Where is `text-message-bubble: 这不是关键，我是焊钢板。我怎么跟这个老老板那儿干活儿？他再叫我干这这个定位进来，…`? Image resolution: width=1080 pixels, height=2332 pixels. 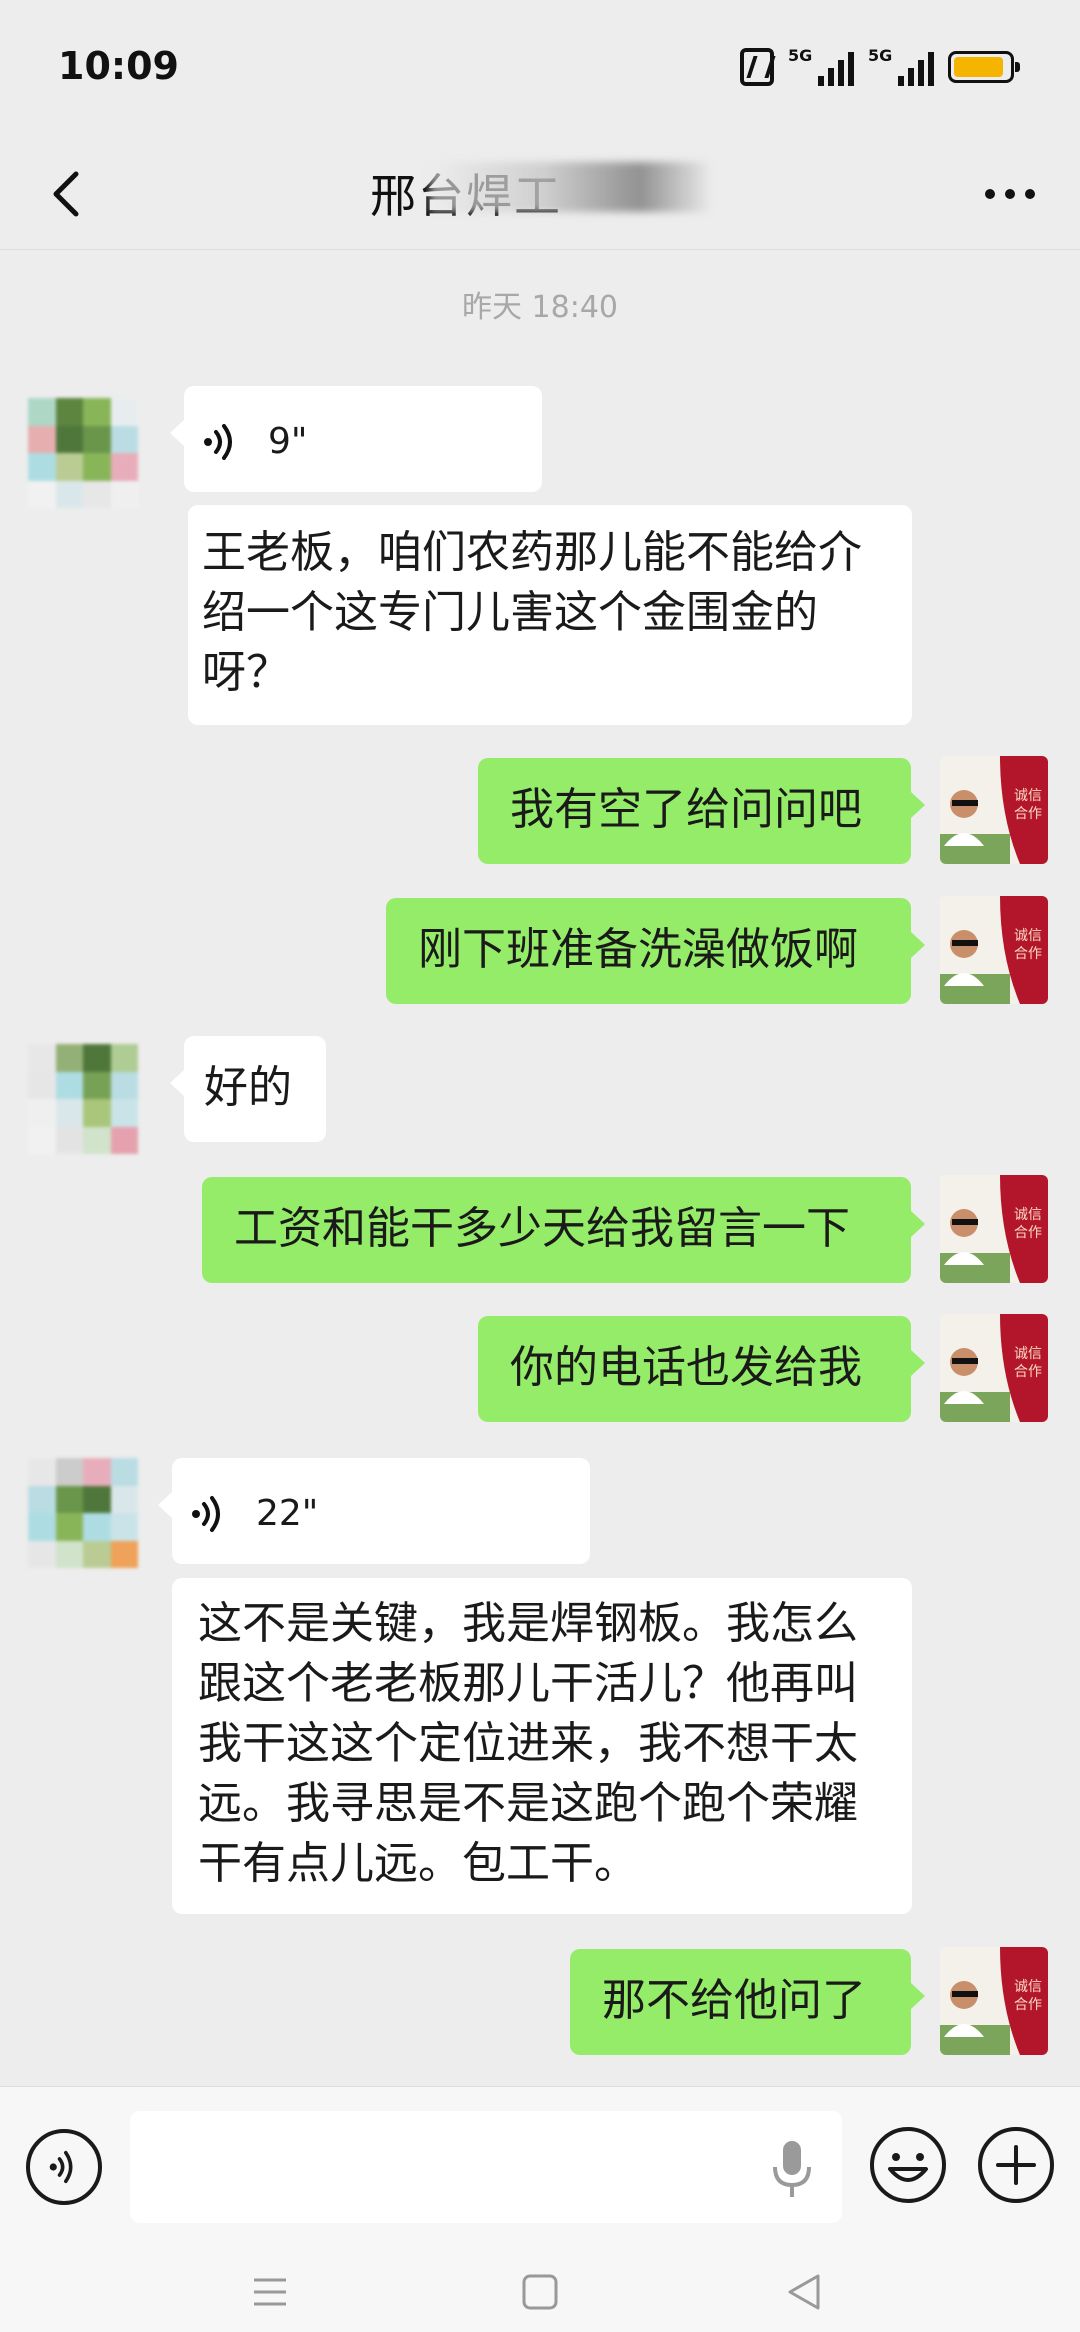
text-message-bubble: 这不是关键，我是焊钢板。我怎么跟这个老老板那儿干活儿？他再叫我干这这个定位进来，… is located at coordinates (542, 1746).